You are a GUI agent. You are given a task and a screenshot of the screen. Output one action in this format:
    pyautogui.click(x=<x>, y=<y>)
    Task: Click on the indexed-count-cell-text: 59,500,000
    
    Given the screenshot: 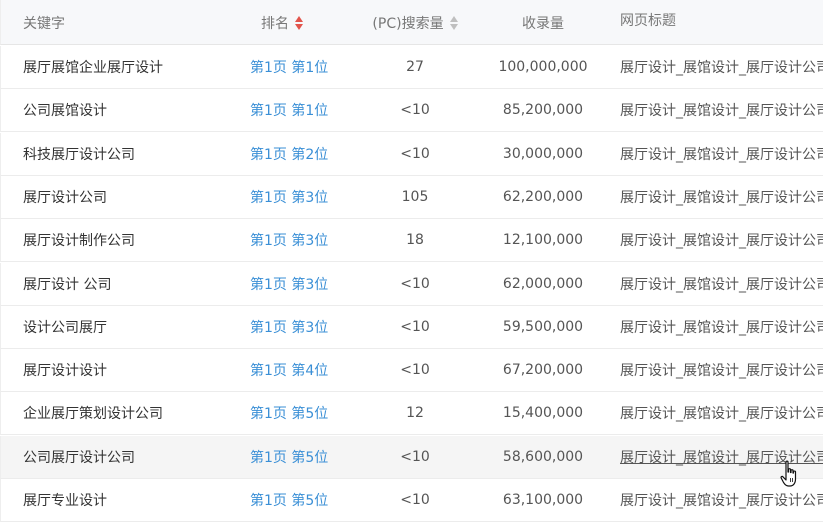 What is the action you would take?
    pyautogui.click(x=543, y=326)
    